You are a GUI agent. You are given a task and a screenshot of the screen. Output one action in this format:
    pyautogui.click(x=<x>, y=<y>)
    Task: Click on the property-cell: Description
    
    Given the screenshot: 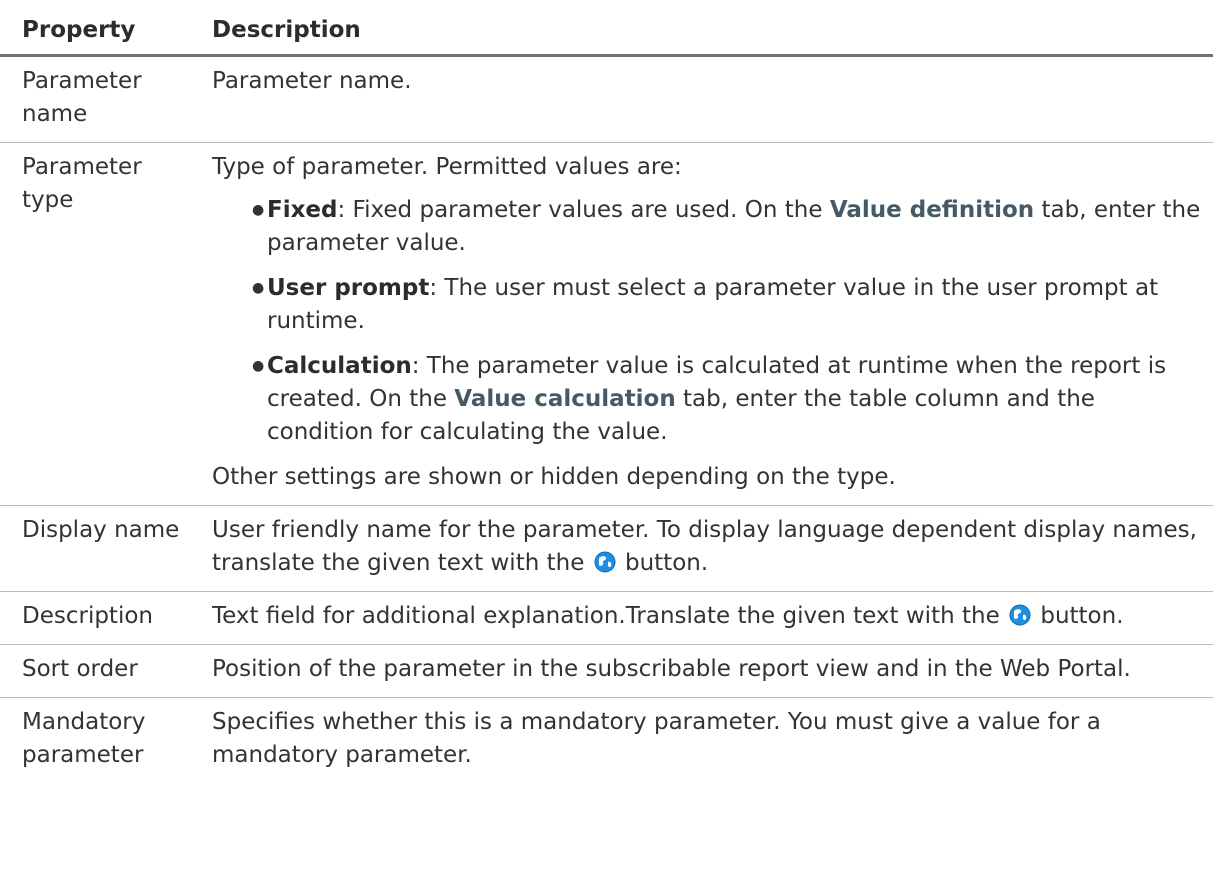 What is the action you would take?
    pyautogui.click(x=98, y=618)
    